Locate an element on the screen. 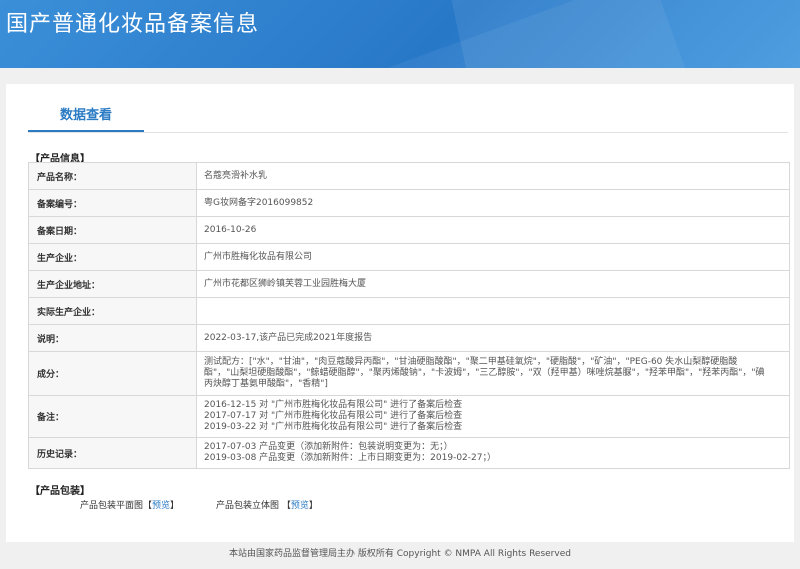  page-header: 国产普通化妆品备案信息 is located at coordinates (400, 34).